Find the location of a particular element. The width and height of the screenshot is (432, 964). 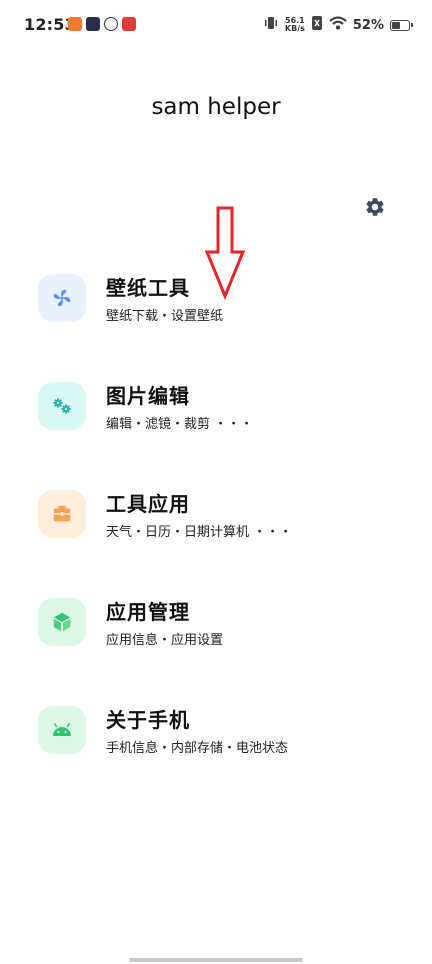

android-icon is located at coordinates (62, 729).